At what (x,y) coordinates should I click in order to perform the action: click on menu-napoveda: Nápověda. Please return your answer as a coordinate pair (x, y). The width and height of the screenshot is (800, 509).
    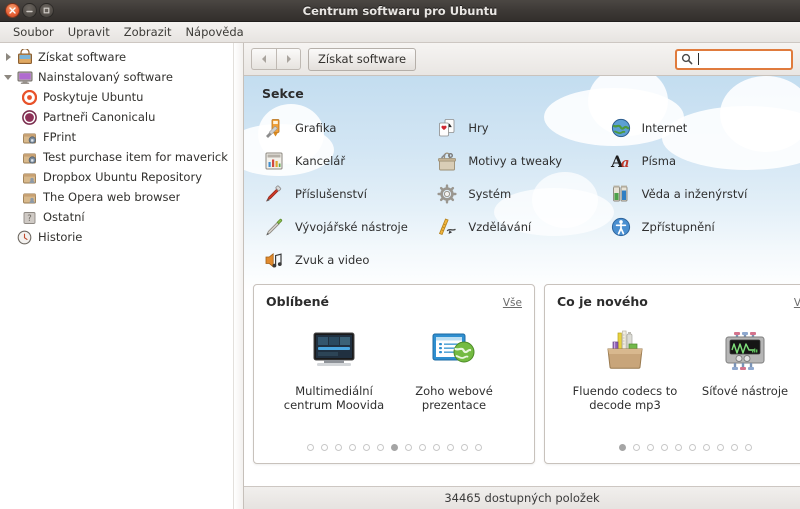
    Looking at the image, I should click on (214, 32).